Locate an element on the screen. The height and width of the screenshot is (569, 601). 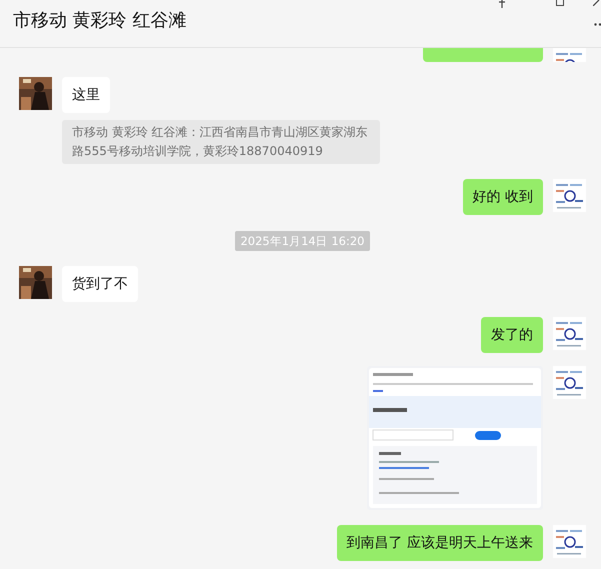
message-bubble: 发了的 is located at coordinates (512, 335).